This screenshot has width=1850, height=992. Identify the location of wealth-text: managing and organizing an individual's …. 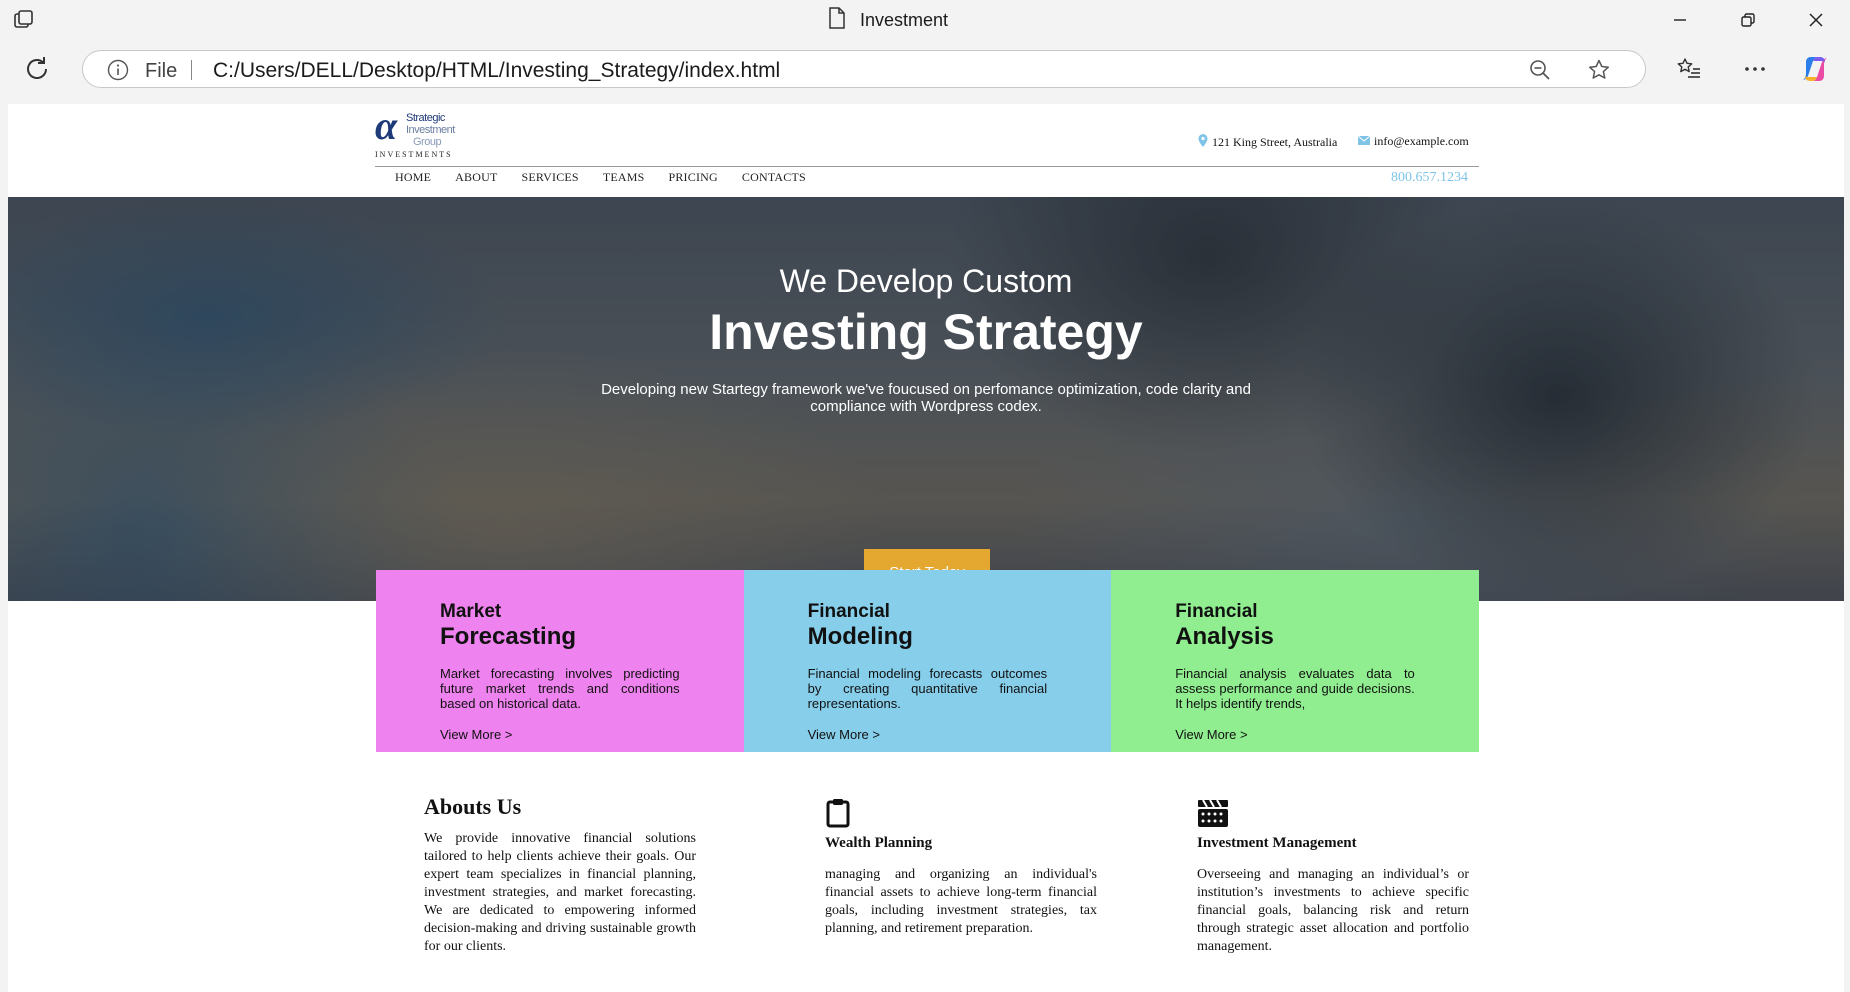
(961, 901).